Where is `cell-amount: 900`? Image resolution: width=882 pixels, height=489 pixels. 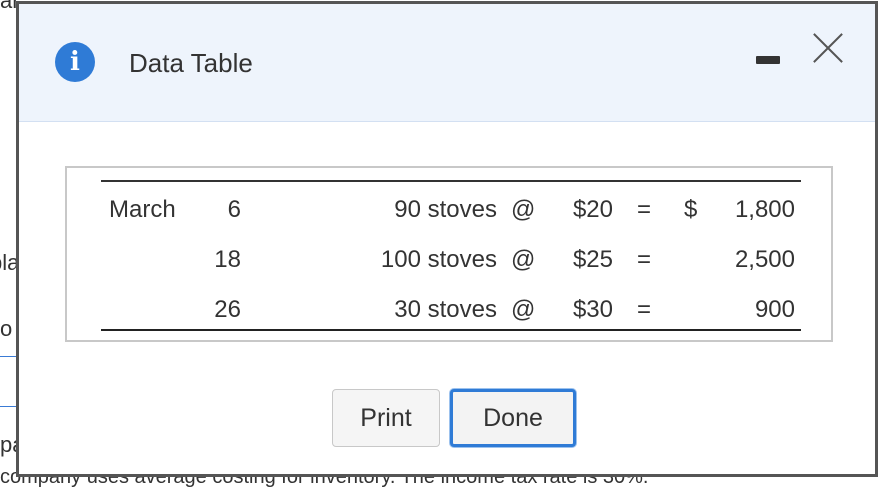 cell-amount: 900 is located at coordinates (774, 309).